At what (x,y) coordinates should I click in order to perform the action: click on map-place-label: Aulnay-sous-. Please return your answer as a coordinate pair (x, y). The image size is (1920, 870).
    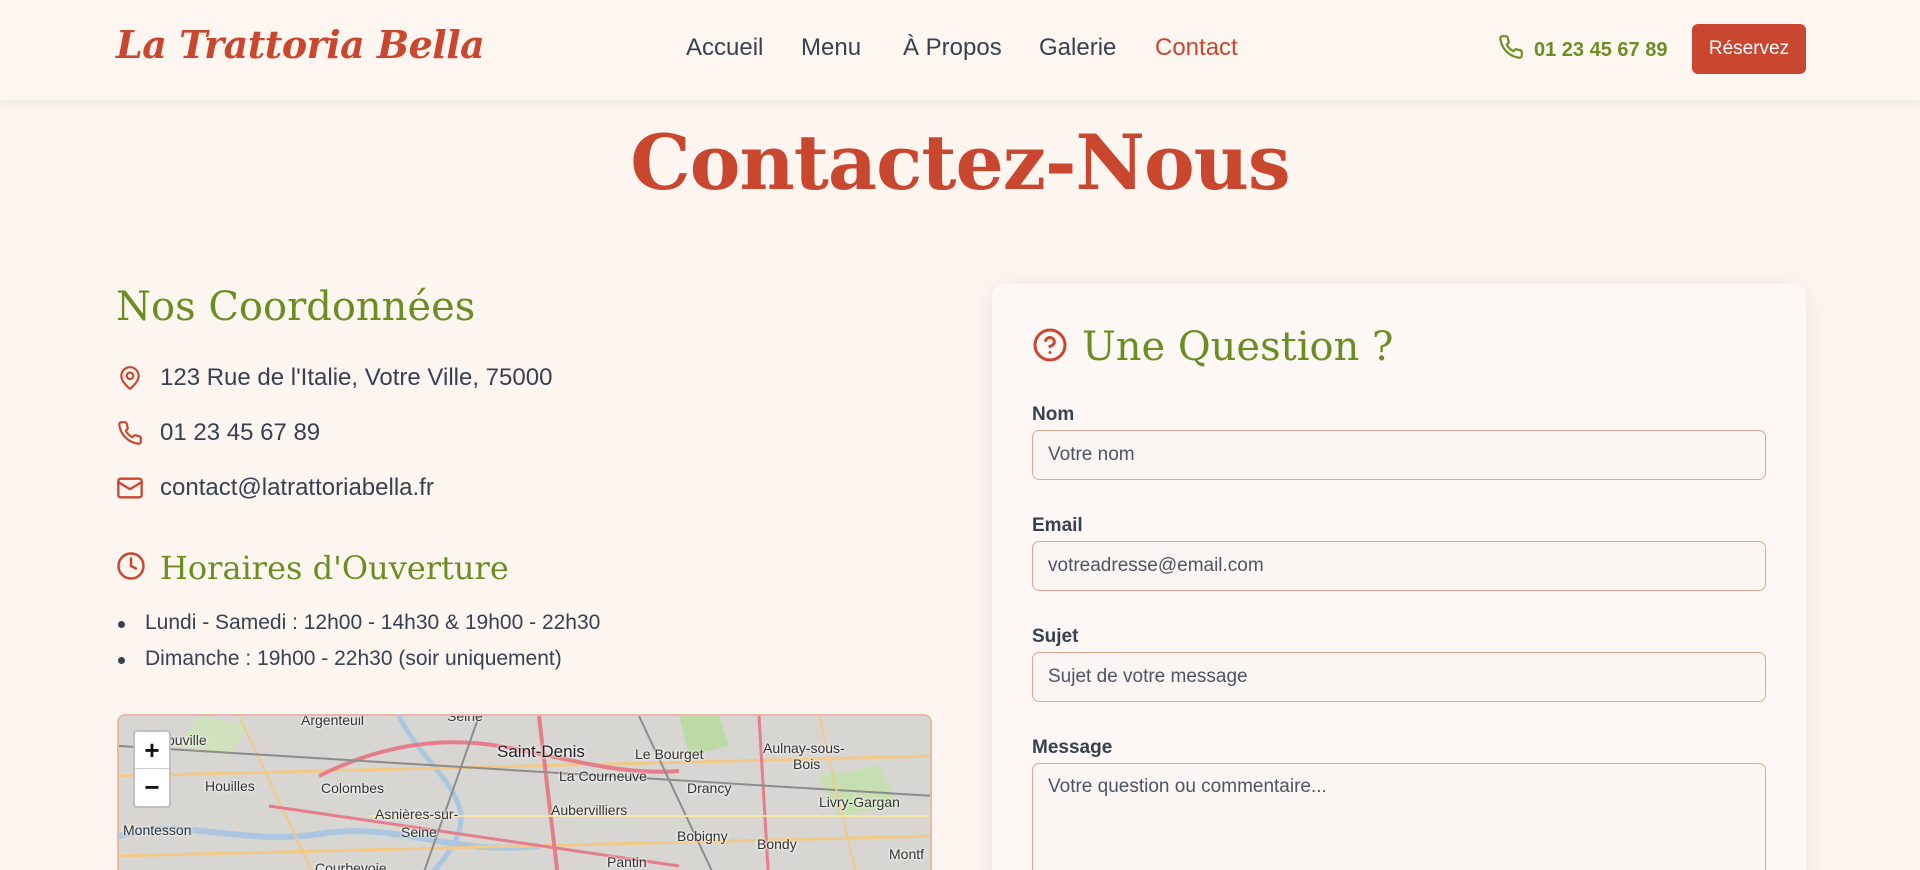
    Looking at the image, I should click on (804, 748).